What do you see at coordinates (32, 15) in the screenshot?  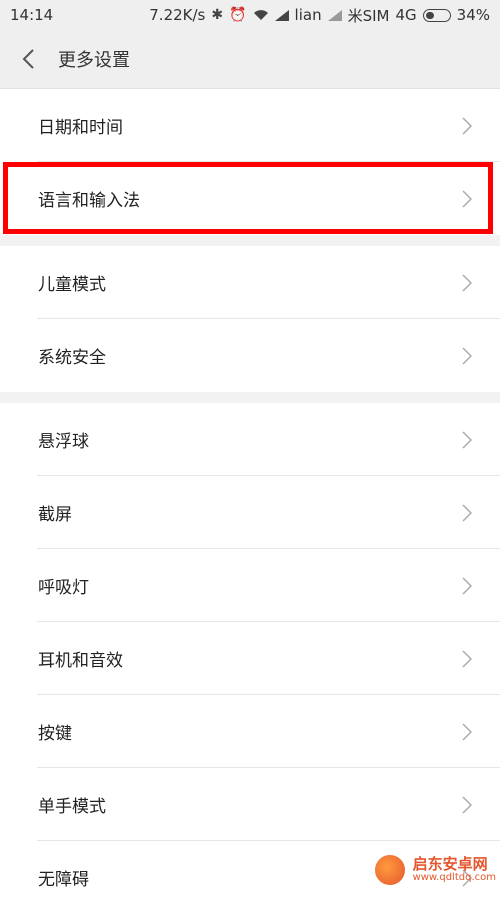 I see `status-time: 14:14` at bounding box center [32, 15].